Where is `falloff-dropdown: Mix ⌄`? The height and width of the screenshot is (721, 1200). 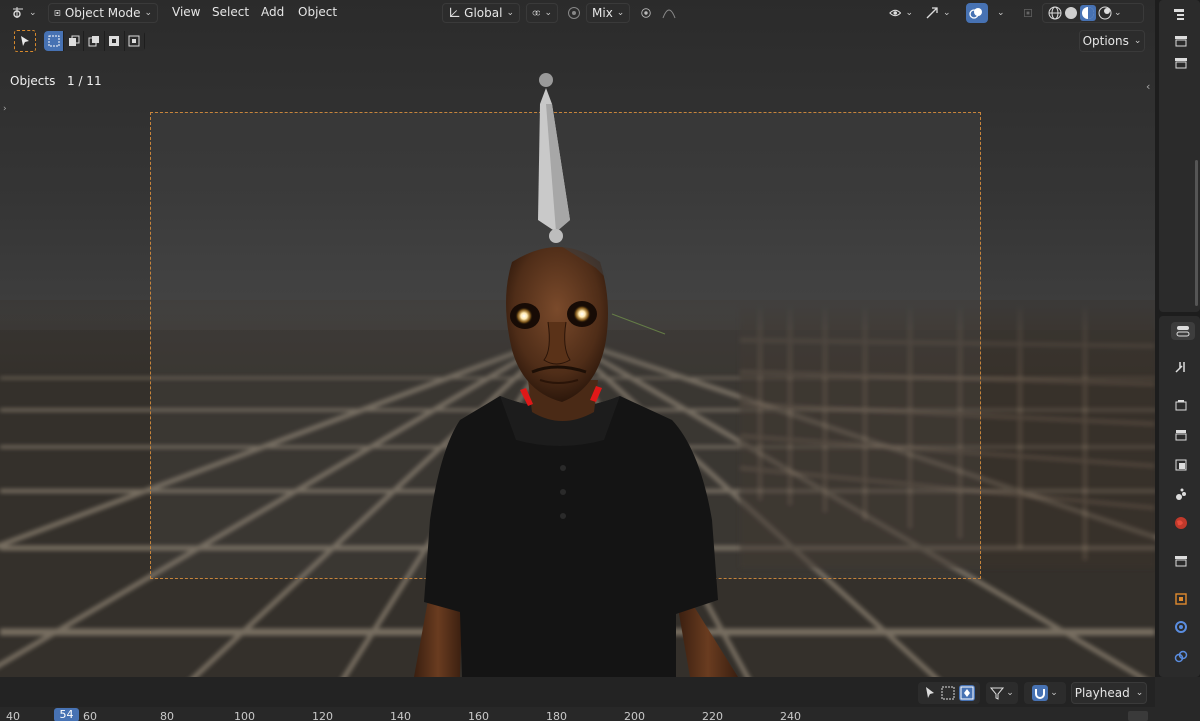 falloff-dropdown: Mix ⌄ is located at coordinates (608, 13).